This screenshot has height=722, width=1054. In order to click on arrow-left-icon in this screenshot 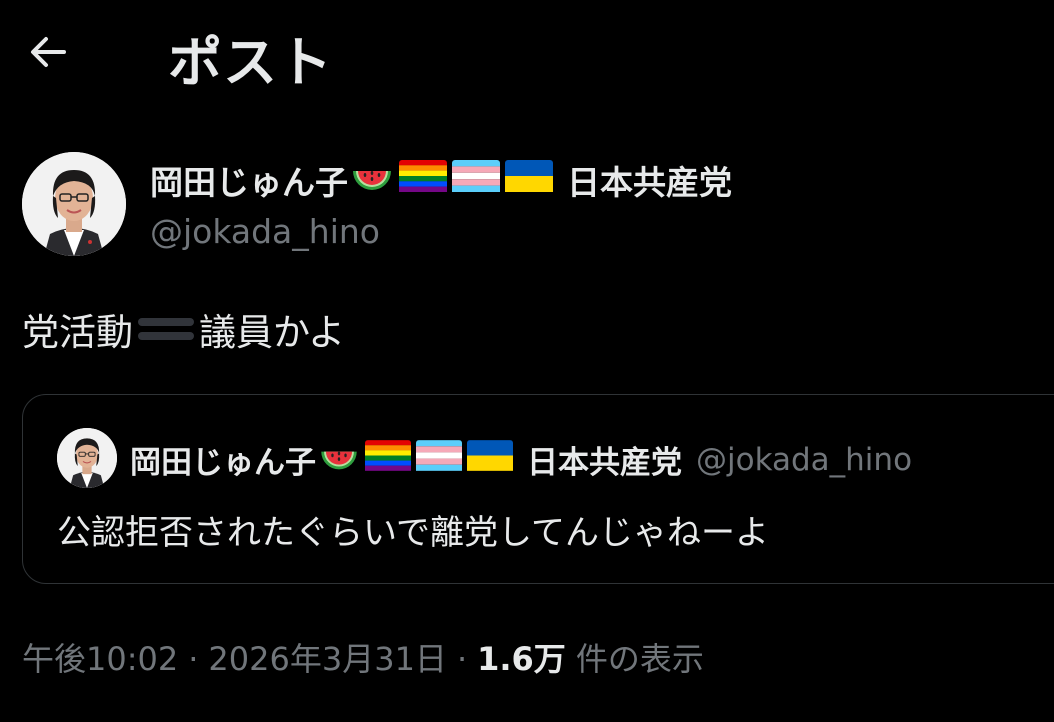, I will do `click(48, 52)`.